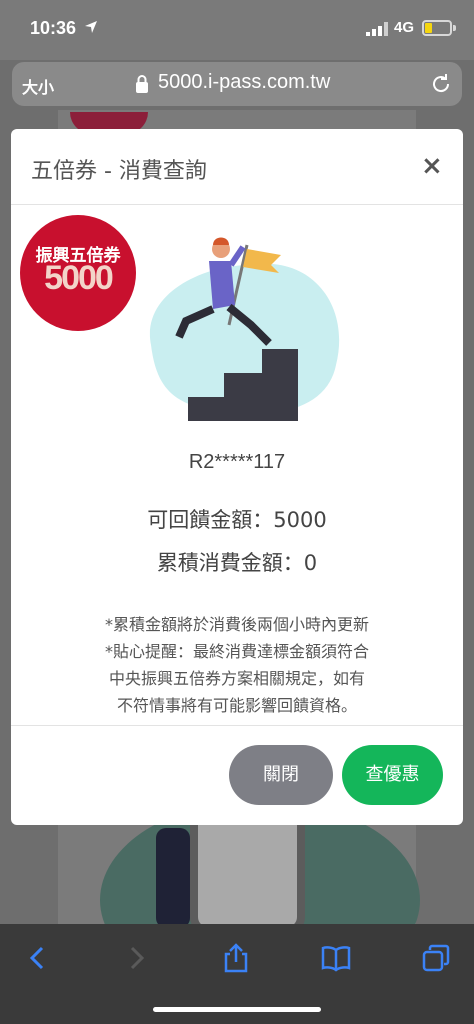 The width and height of the screenshot is (474, 1024). Describe the element at coordinates (136, 958) in the screenshot. I see `forward-icon` at that location.